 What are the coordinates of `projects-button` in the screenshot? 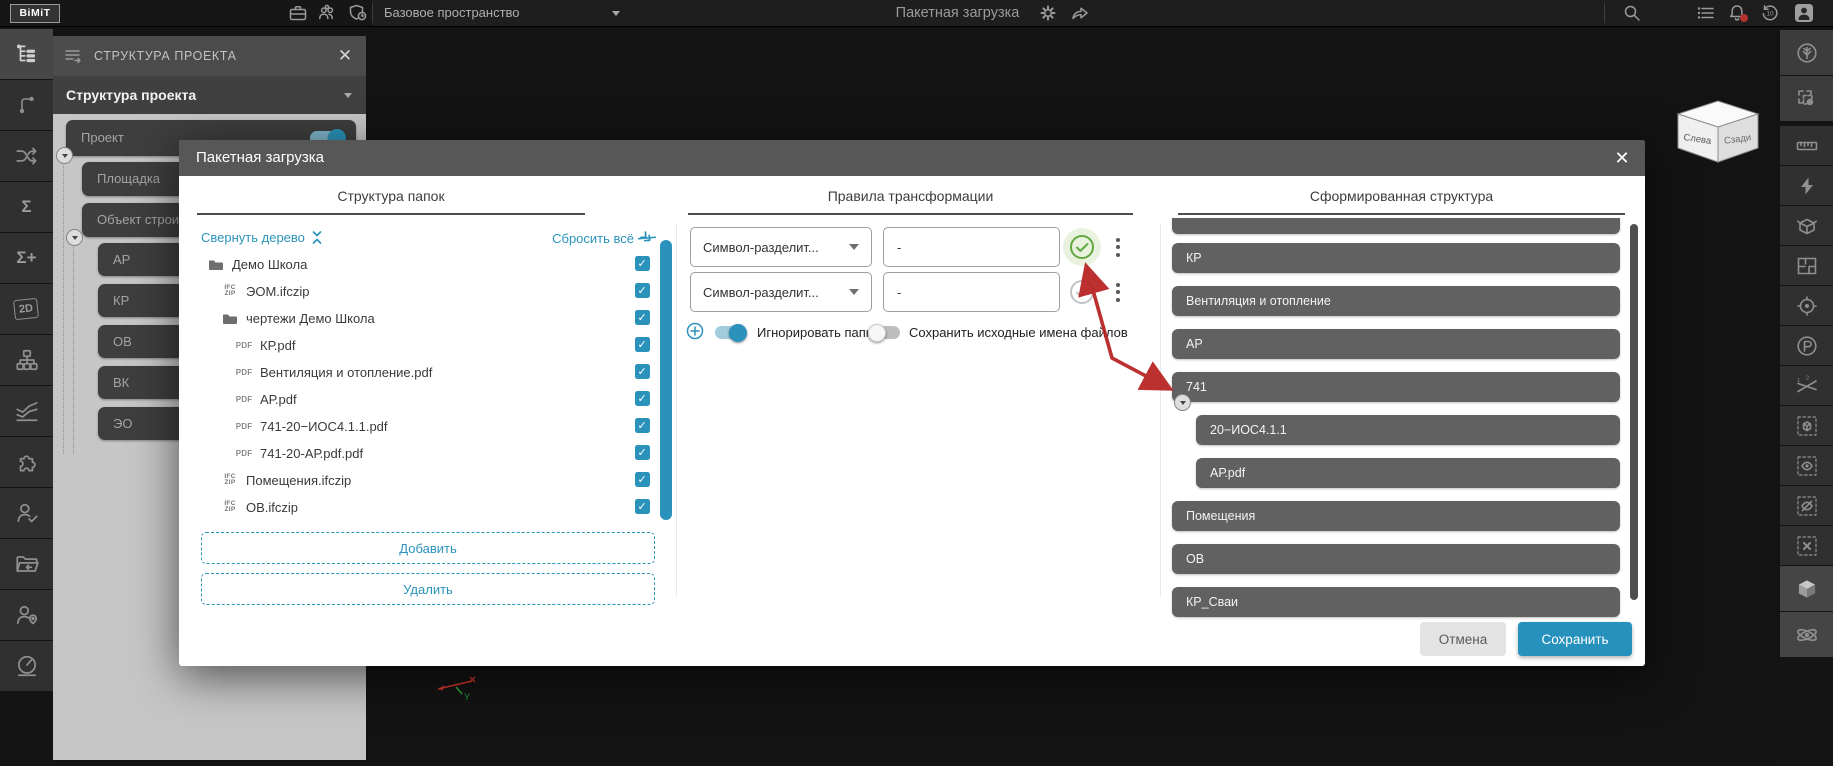 It's located at (298, 13).